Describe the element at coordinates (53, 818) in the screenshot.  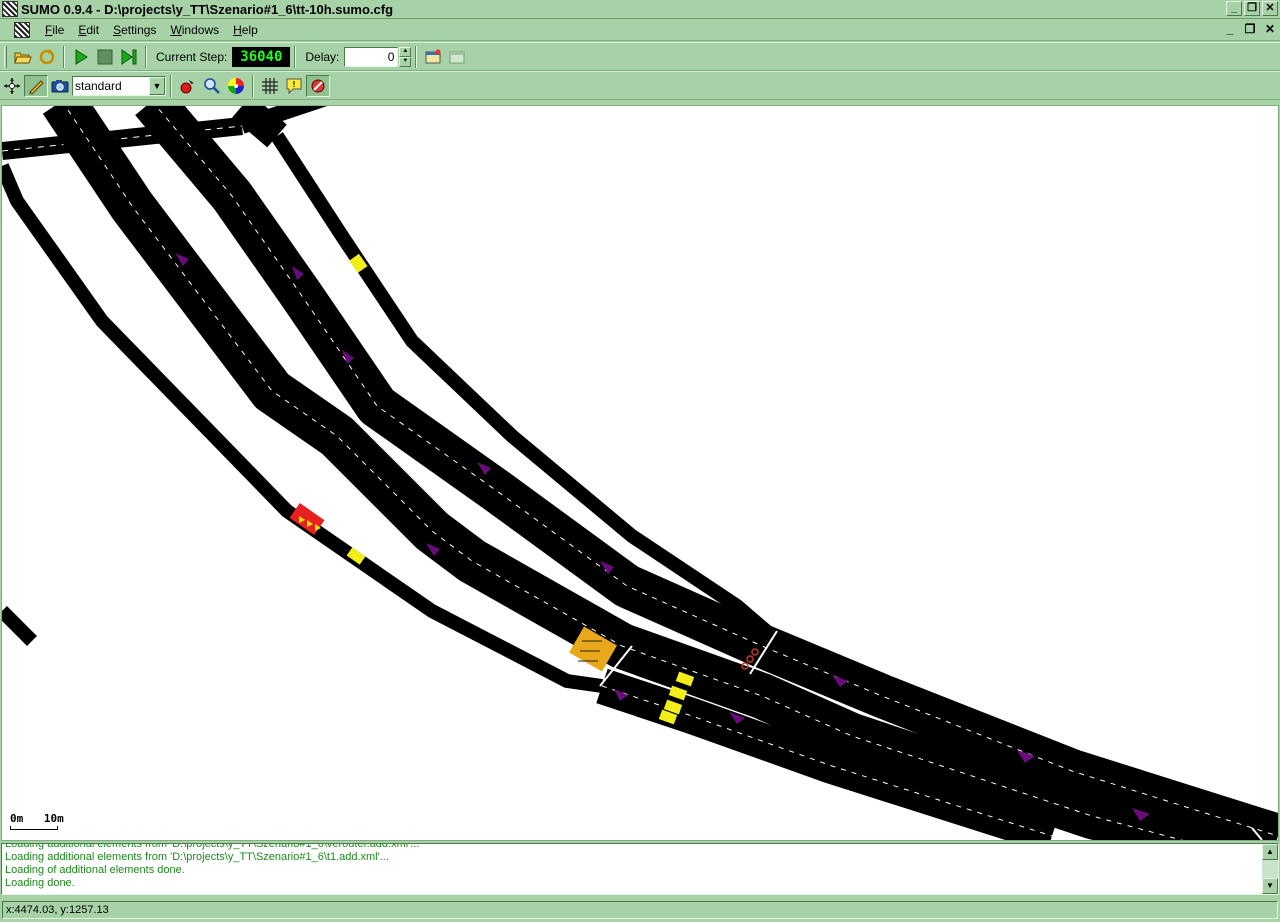
I see `scale-ten-label: 10m` at that location.